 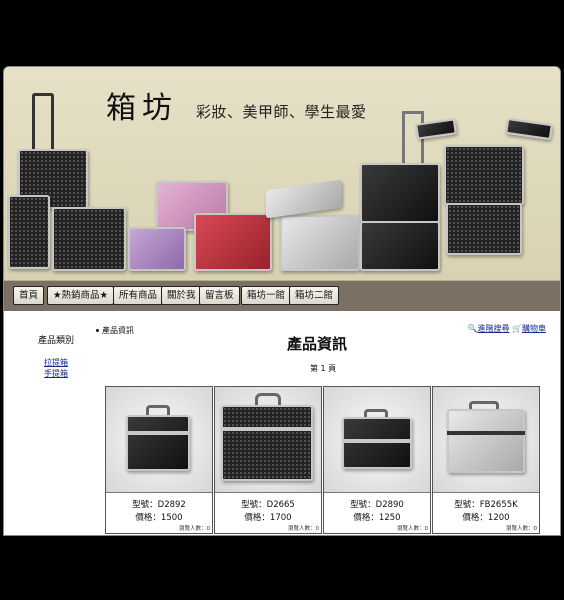 What do you see at coordinates (314, 295) in the screenshot?
I see `nav-store-two: 箱坊二館` at bounding box center [314, 295].